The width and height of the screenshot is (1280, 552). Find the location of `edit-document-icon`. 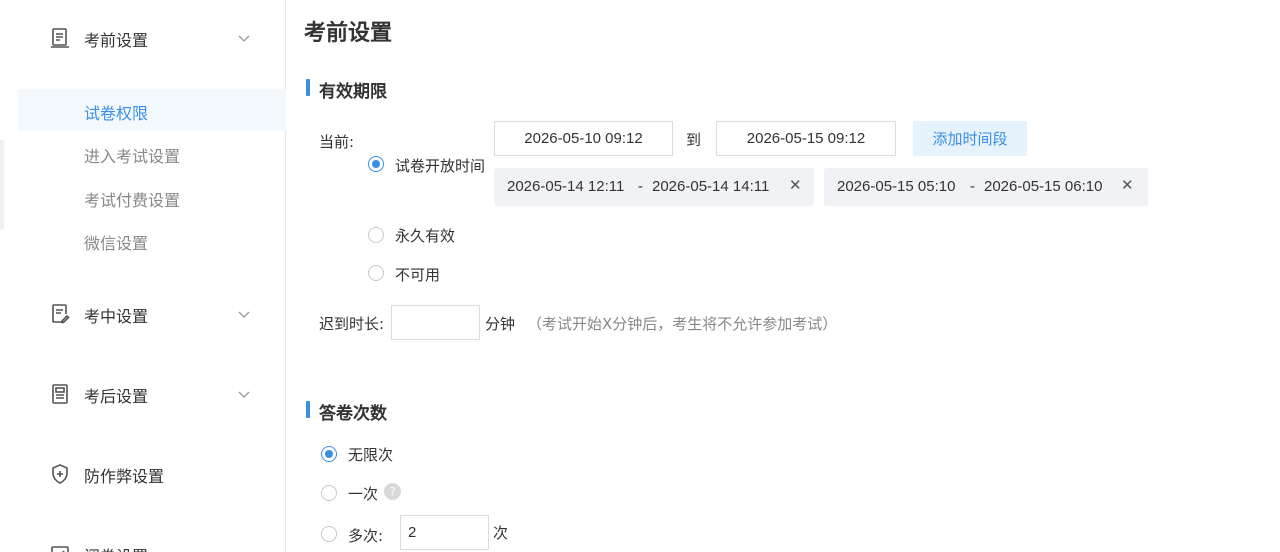

edit-document-icon is located at coordinates (60, 314).